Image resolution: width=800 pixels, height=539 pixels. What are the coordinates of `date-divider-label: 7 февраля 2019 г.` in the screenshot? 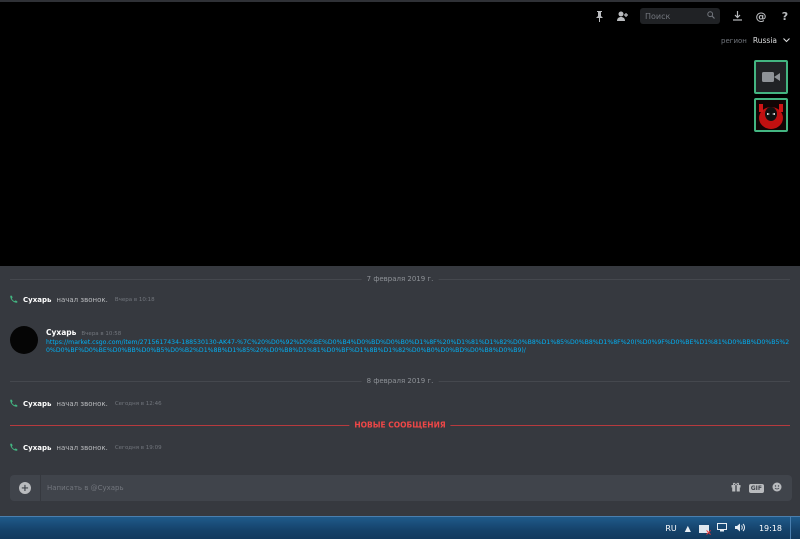 It's located at (400, 279).